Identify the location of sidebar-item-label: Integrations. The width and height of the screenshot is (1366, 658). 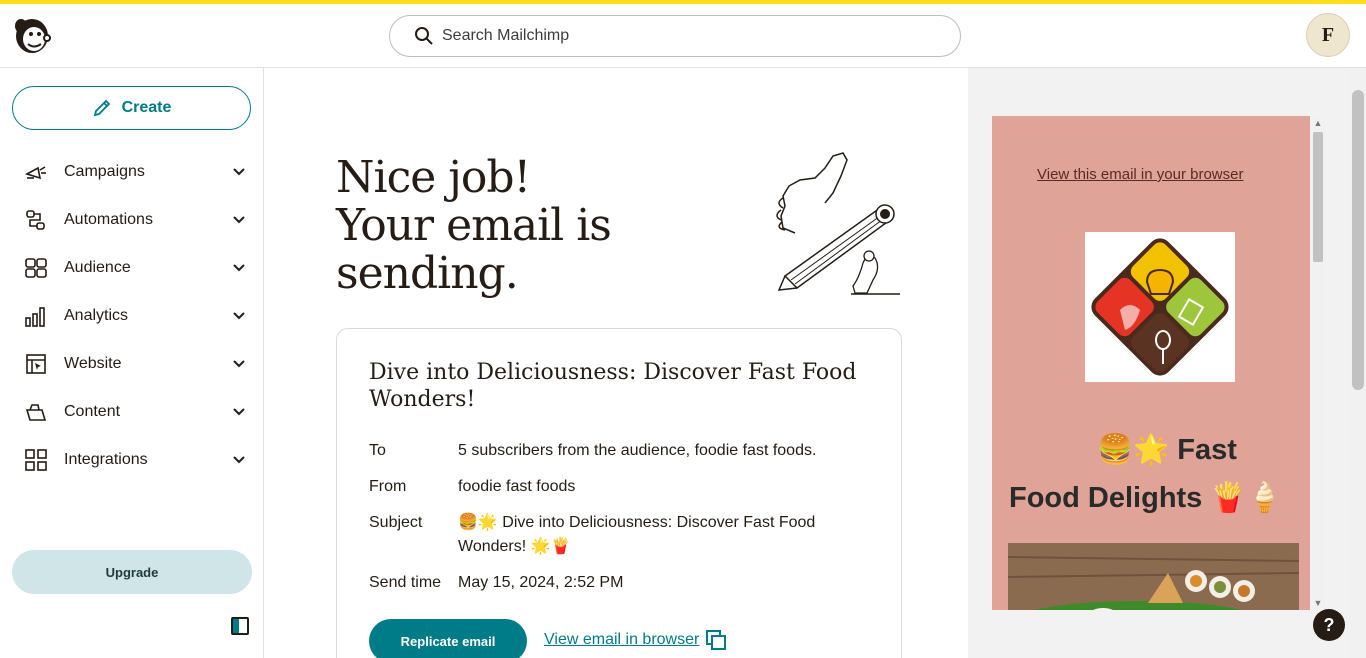
(106, 459).